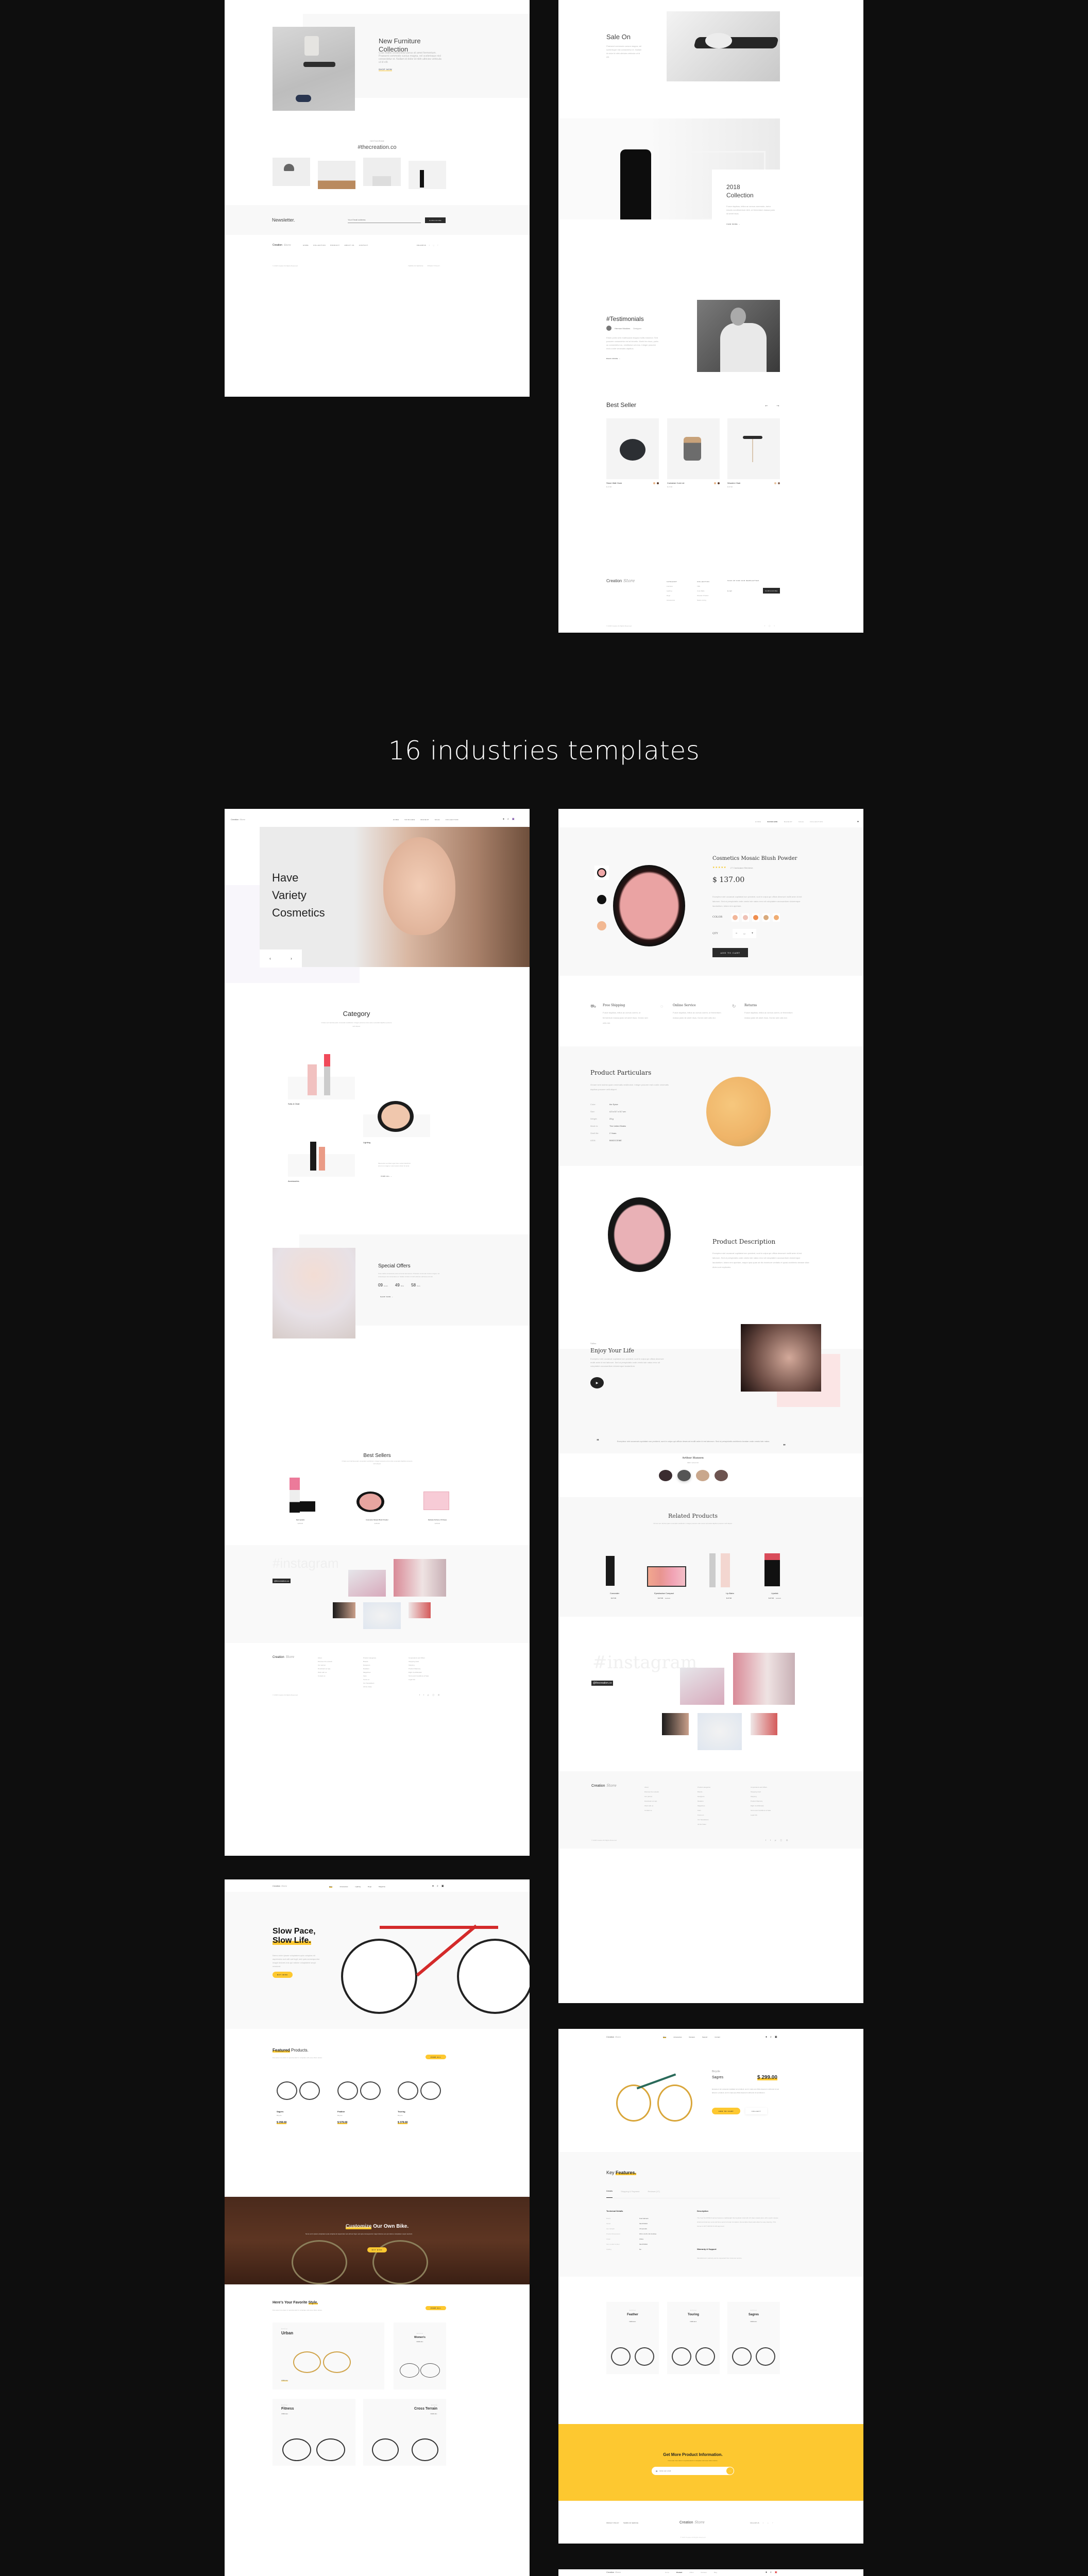 This screenshot has width=1088, height=2576. I want to click on insta-photo-lipstick-hand, so click(420, 1610).